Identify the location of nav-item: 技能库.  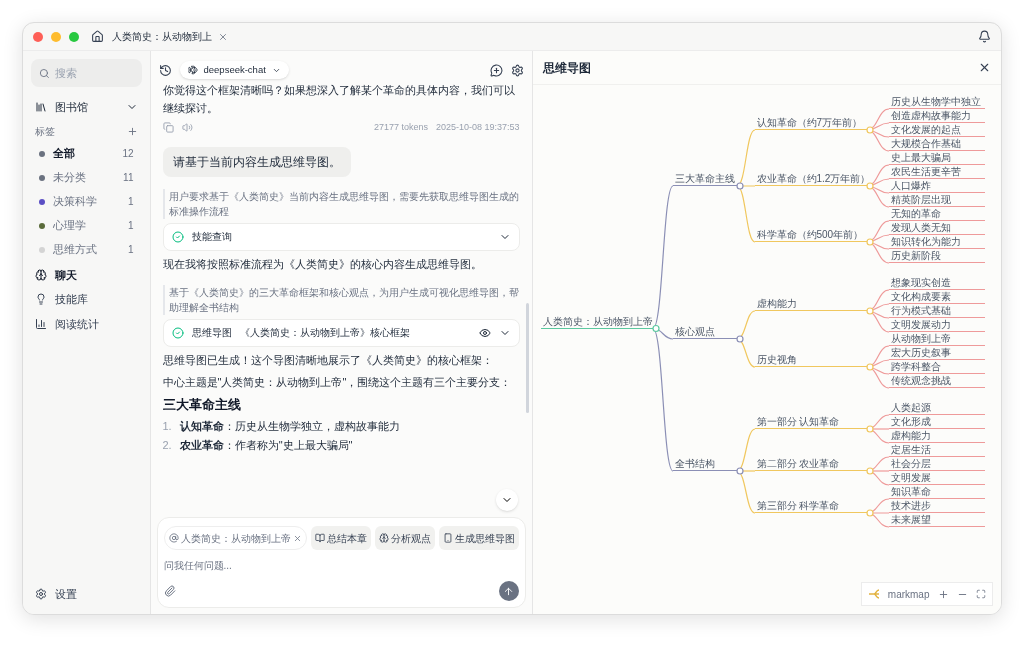
(86, 299).